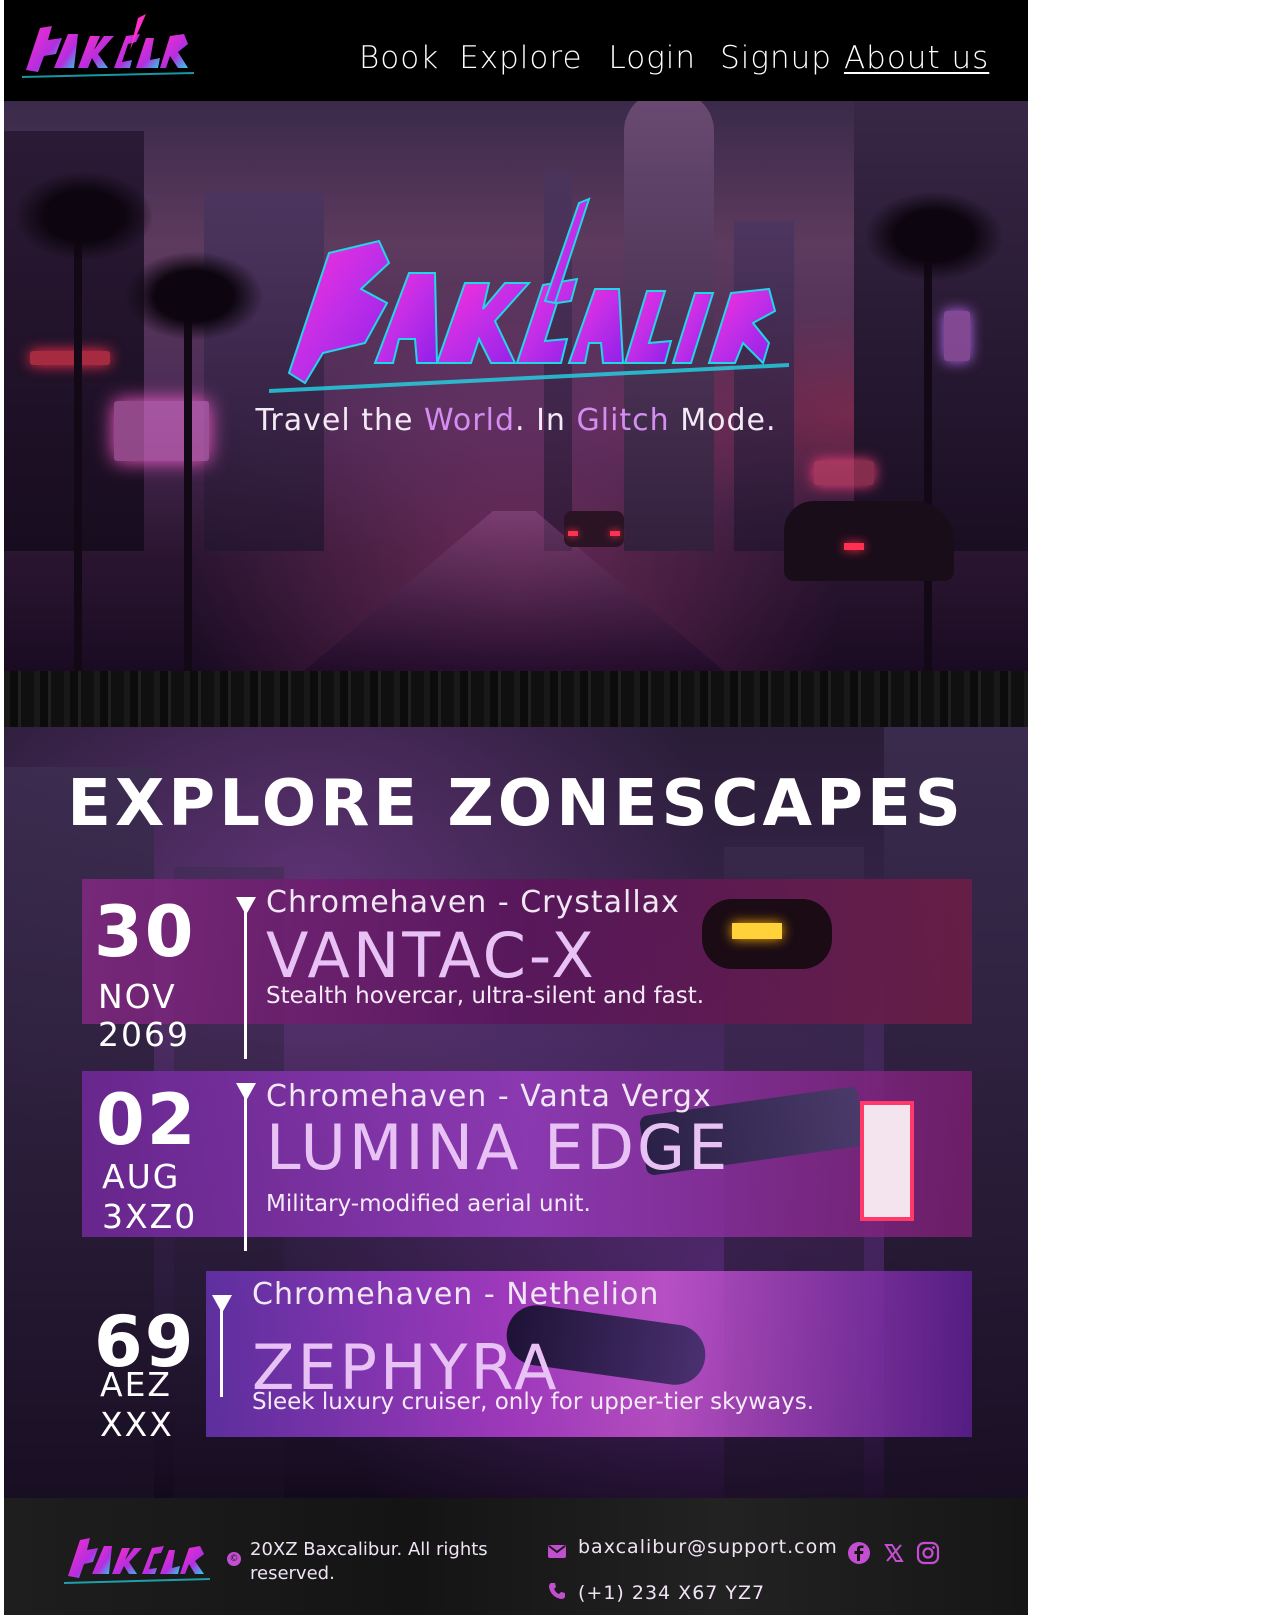 The width and height of the screenshot is (1276, 1615). Describe the element at coordinates (147, 1120) in the screenshot. I see `card-day: 02` at that location.